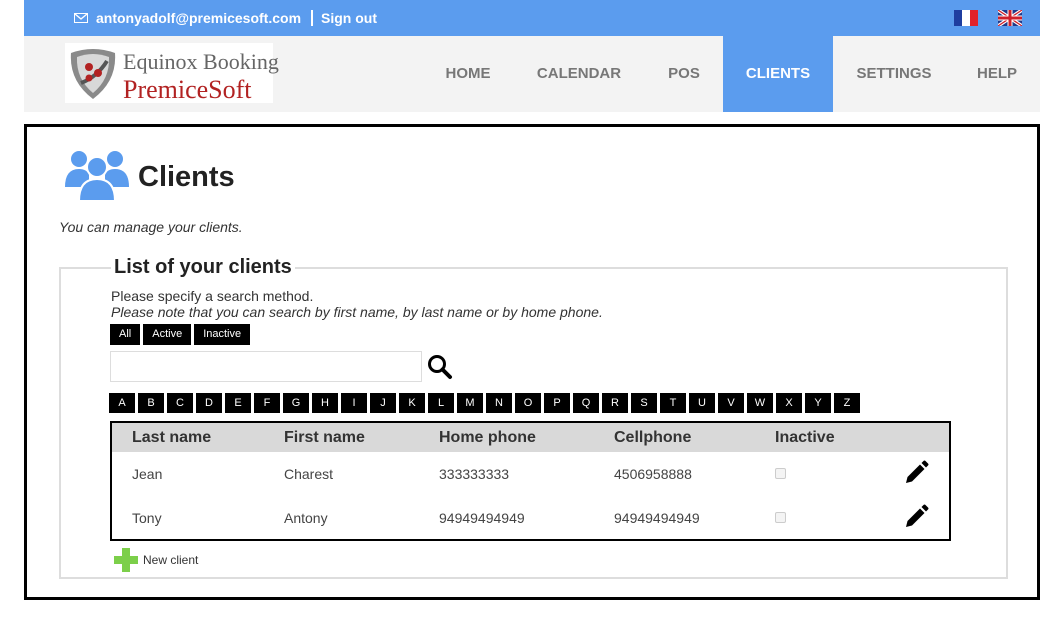 The image size is (1053, 633). What do you see at coordinates (167, 334) in the screenshot?
I see `filter-active-button: Active` at bounding box center [167, 334].